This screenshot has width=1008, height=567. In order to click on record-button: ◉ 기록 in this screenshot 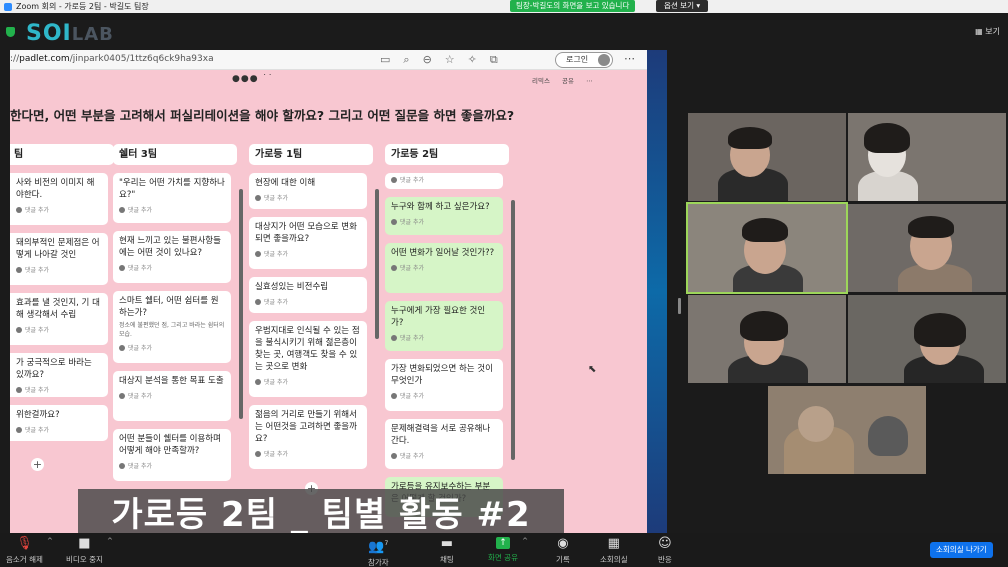, I will do `click(563, 551)`.